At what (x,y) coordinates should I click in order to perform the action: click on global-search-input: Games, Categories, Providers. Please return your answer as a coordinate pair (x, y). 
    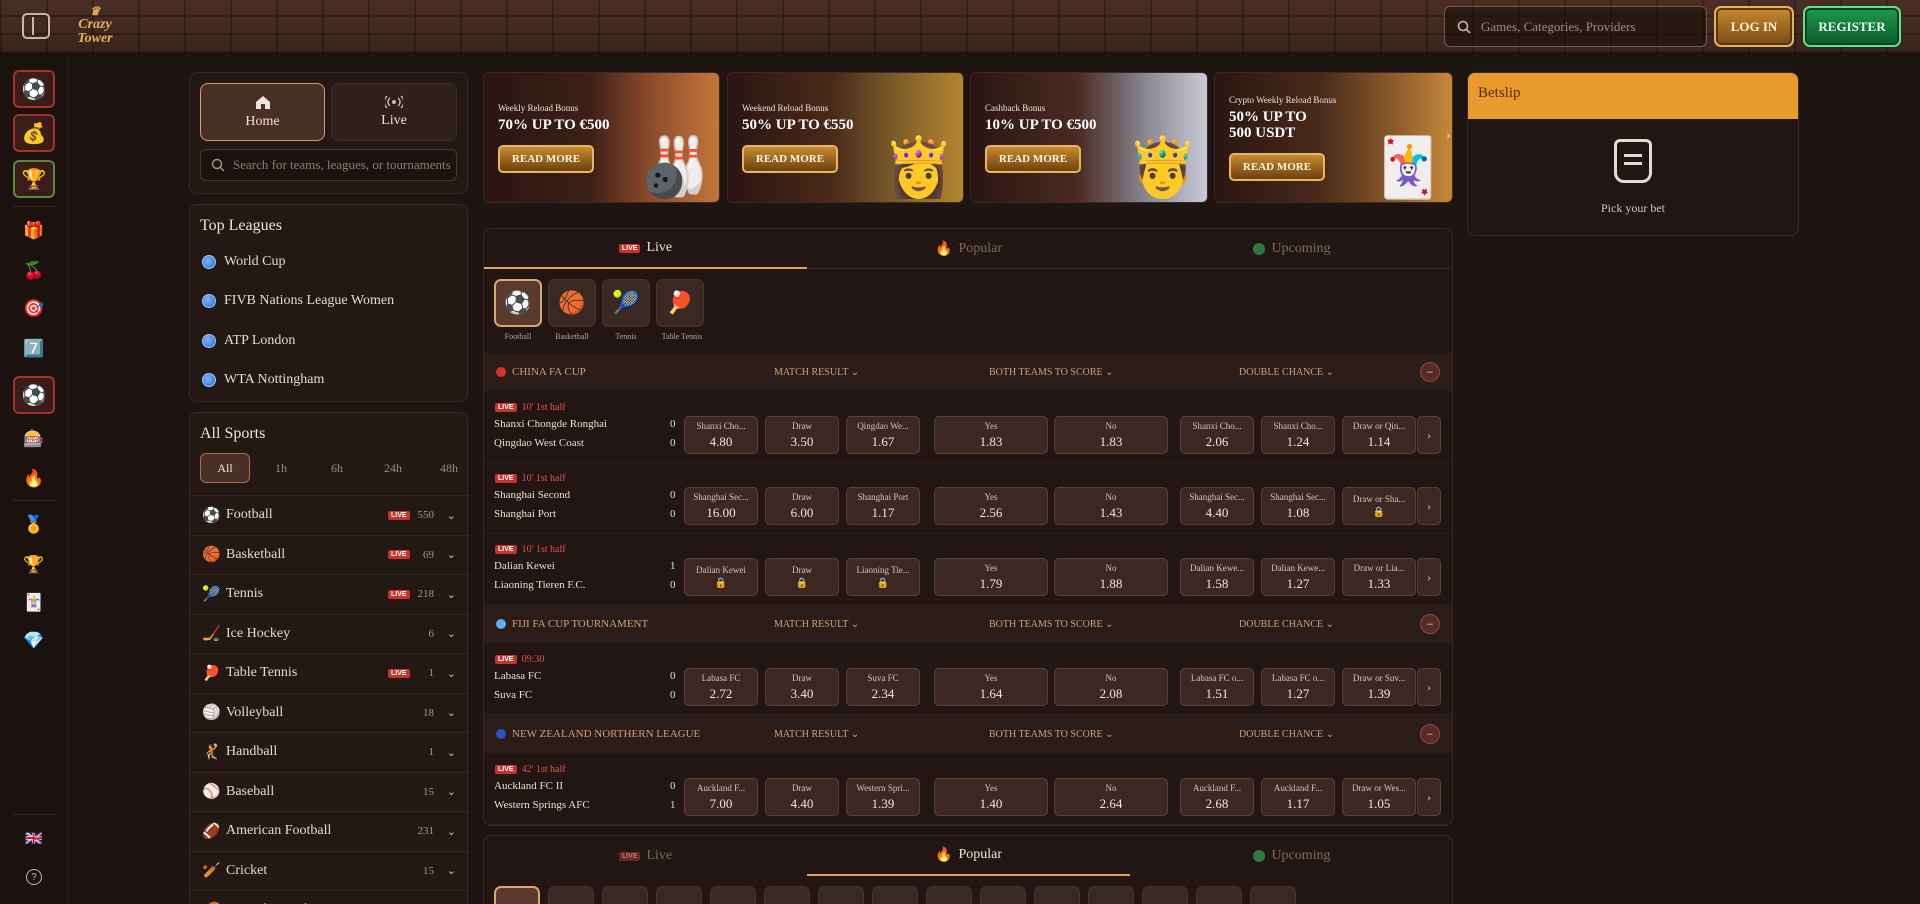
    Looking at the image, I should click on (1575, 26).